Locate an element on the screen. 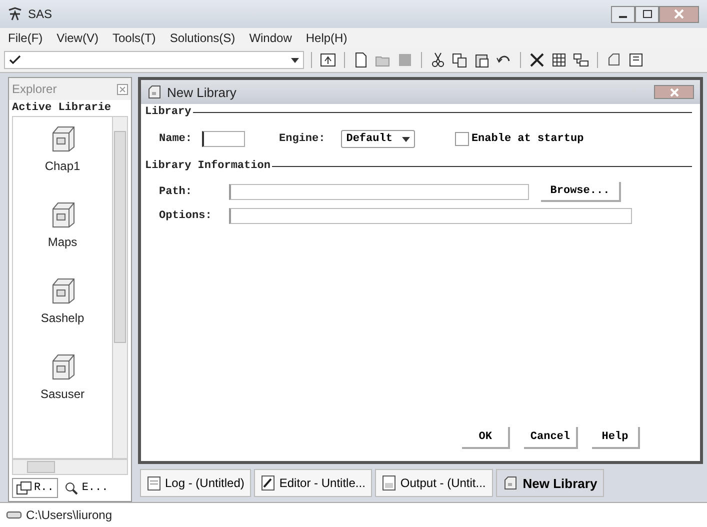  library-label: Maps is located at coordinates (63, 242).